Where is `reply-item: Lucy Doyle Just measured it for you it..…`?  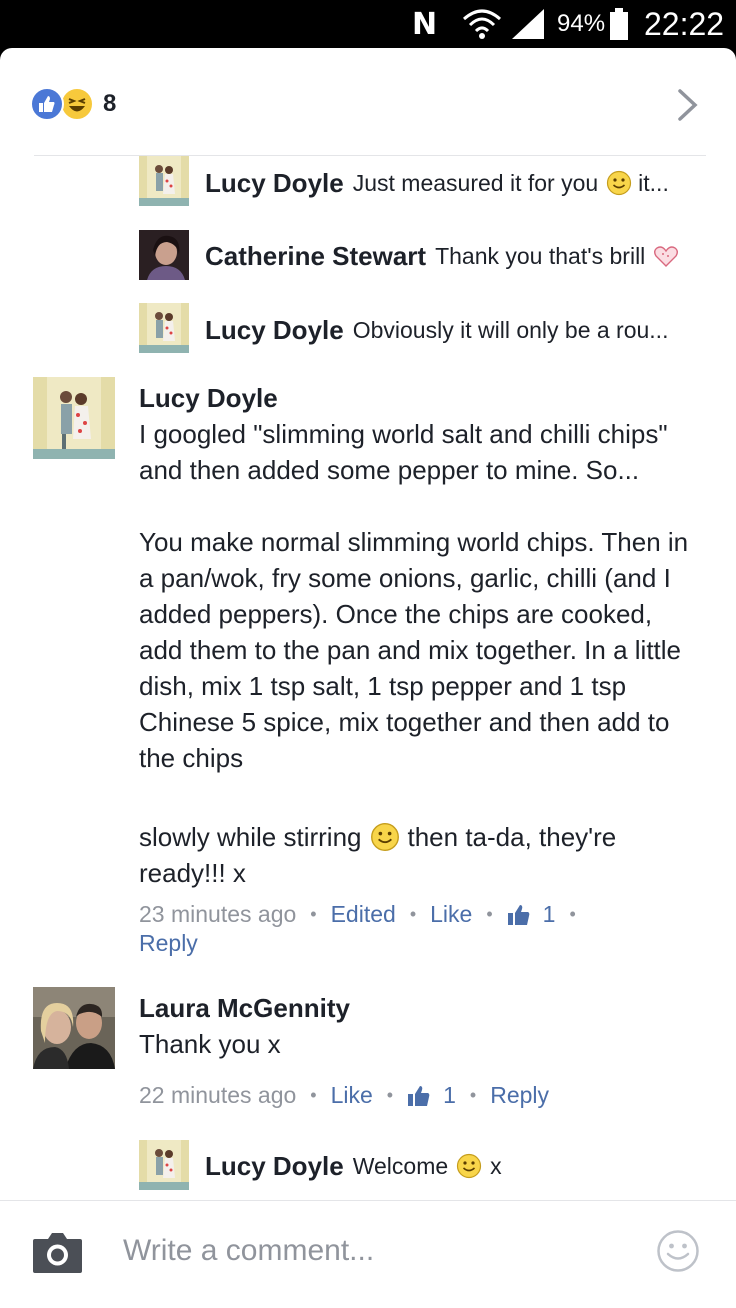
reply-item: Lucy Doyle Just measured it for you it..… is located at coordinates (437, 183).